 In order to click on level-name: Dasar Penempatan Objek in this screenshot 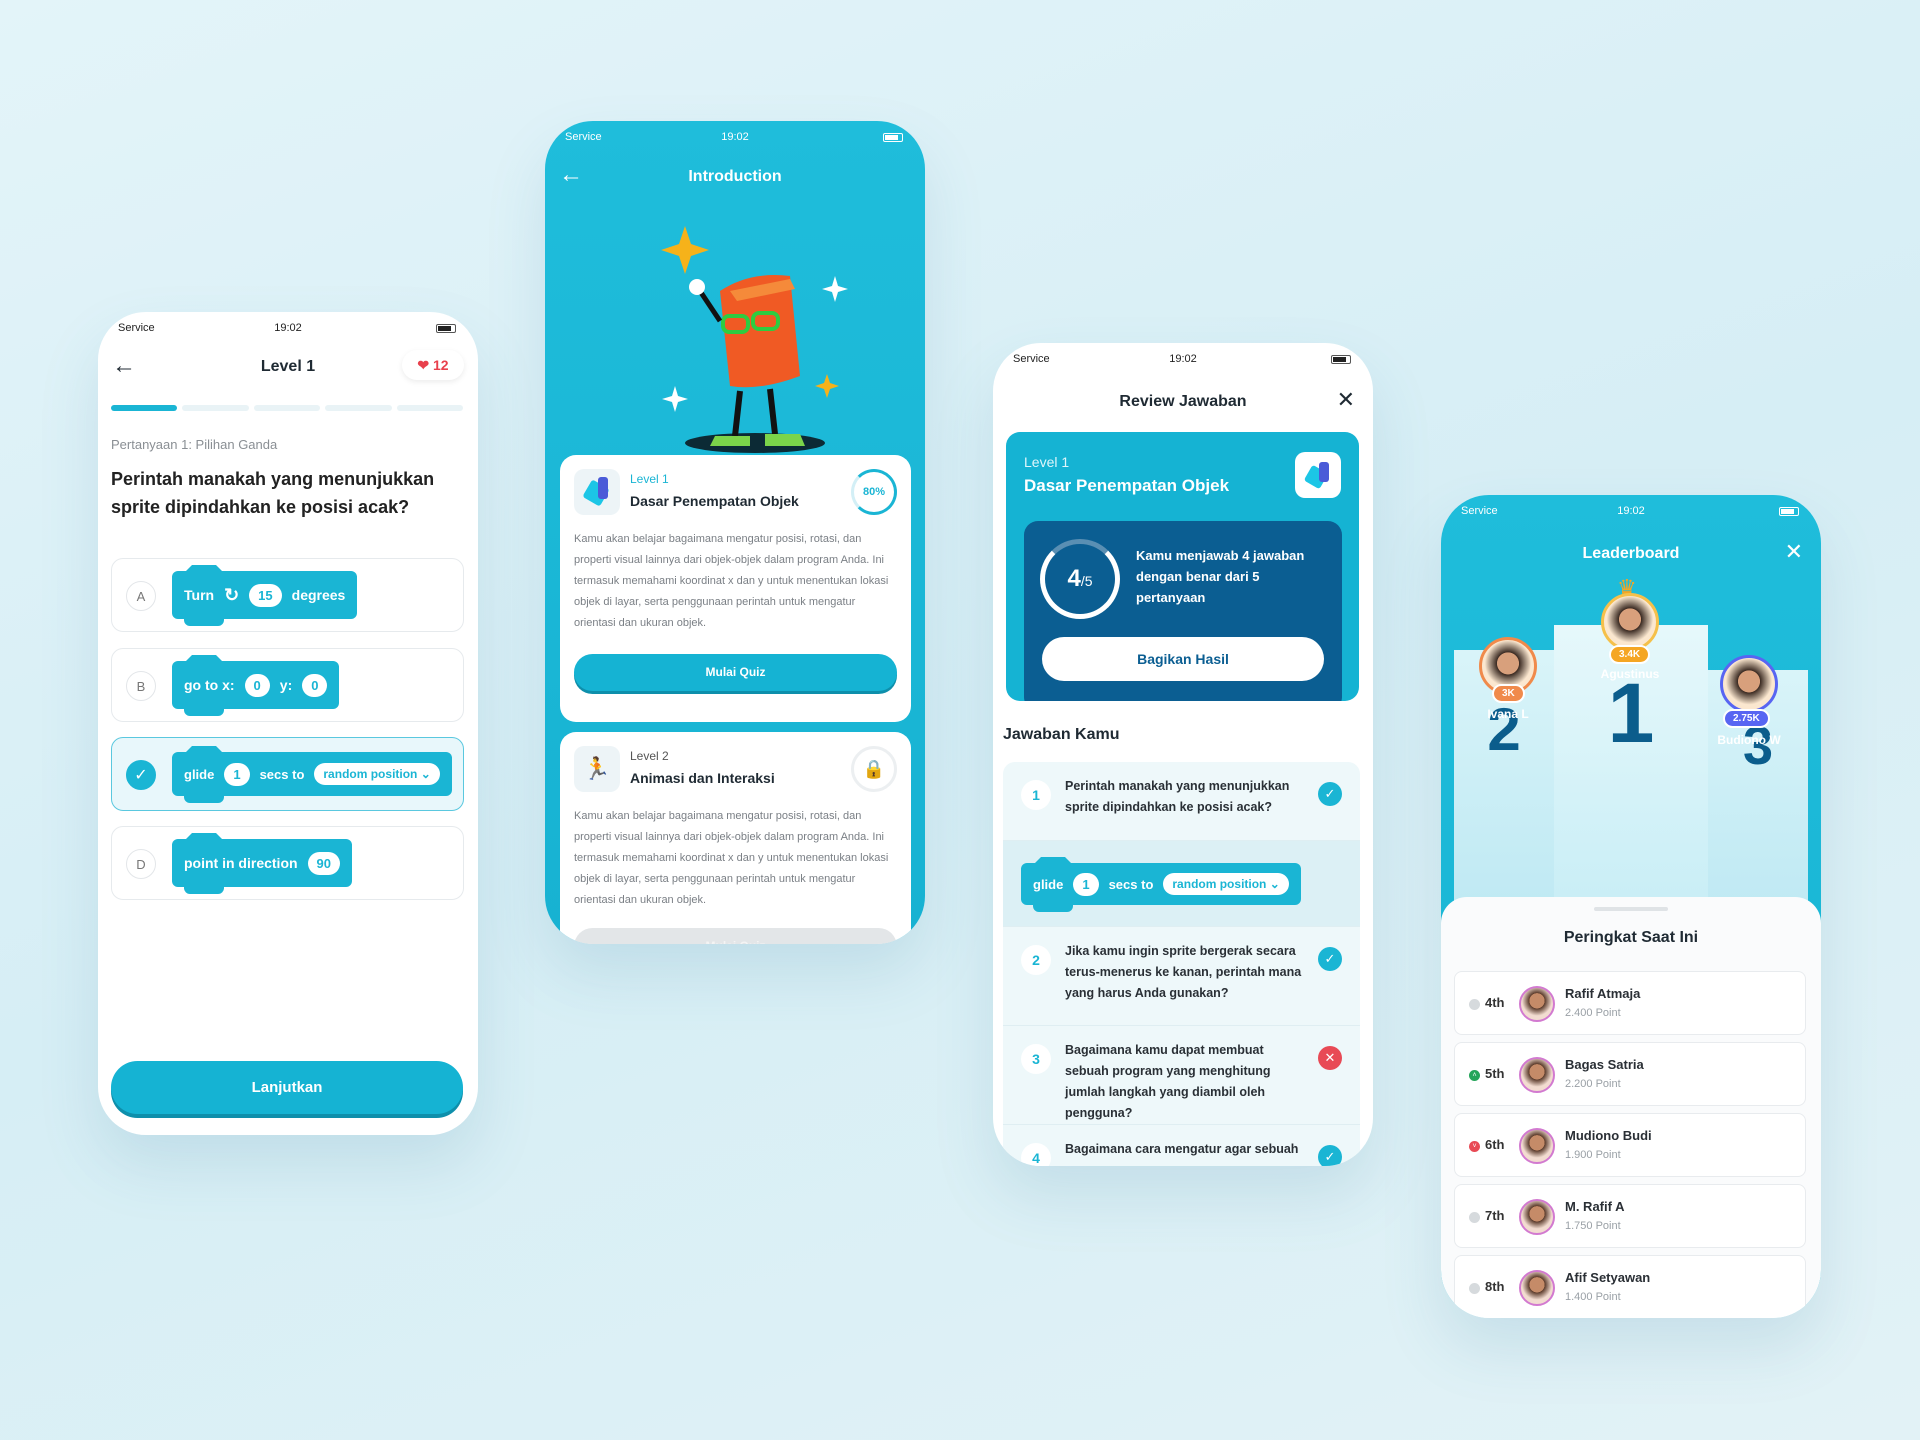, I will do `click(714, 501)`.